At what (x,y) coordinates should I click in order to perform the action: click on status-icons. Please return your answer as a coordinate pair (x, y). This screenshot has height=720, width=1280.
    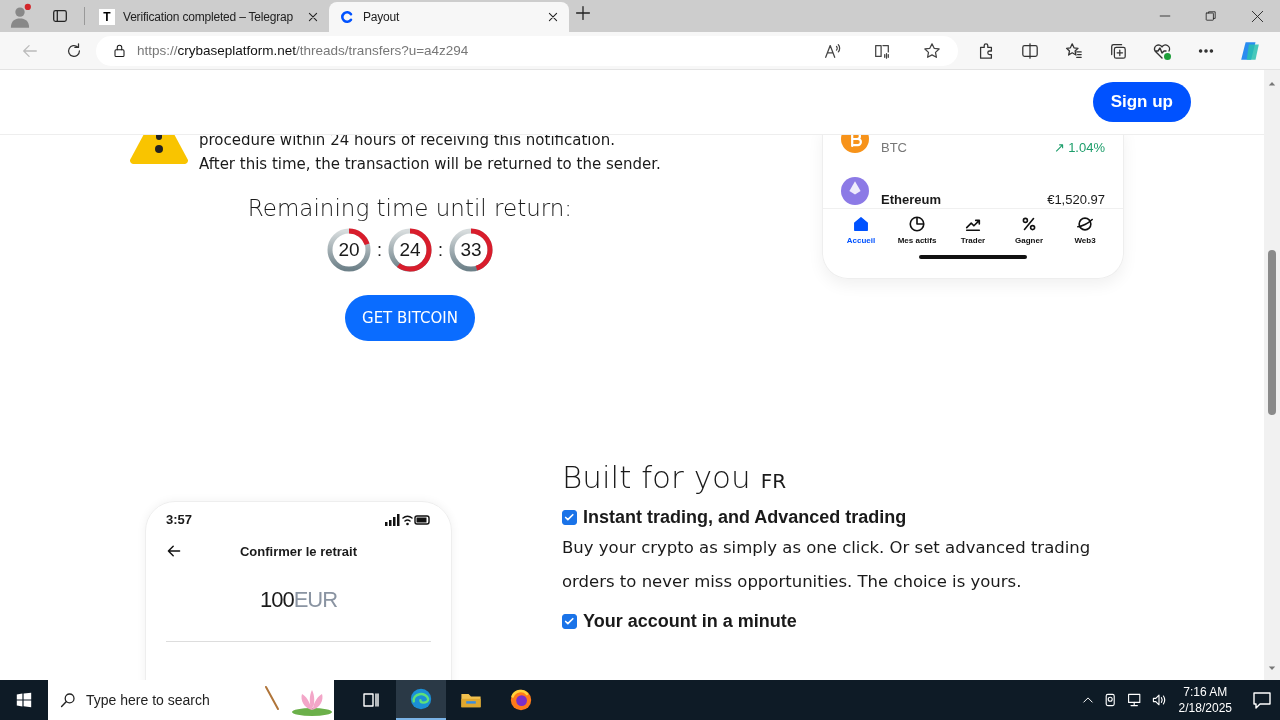
    Looking at the image, I should click on (408, 519).